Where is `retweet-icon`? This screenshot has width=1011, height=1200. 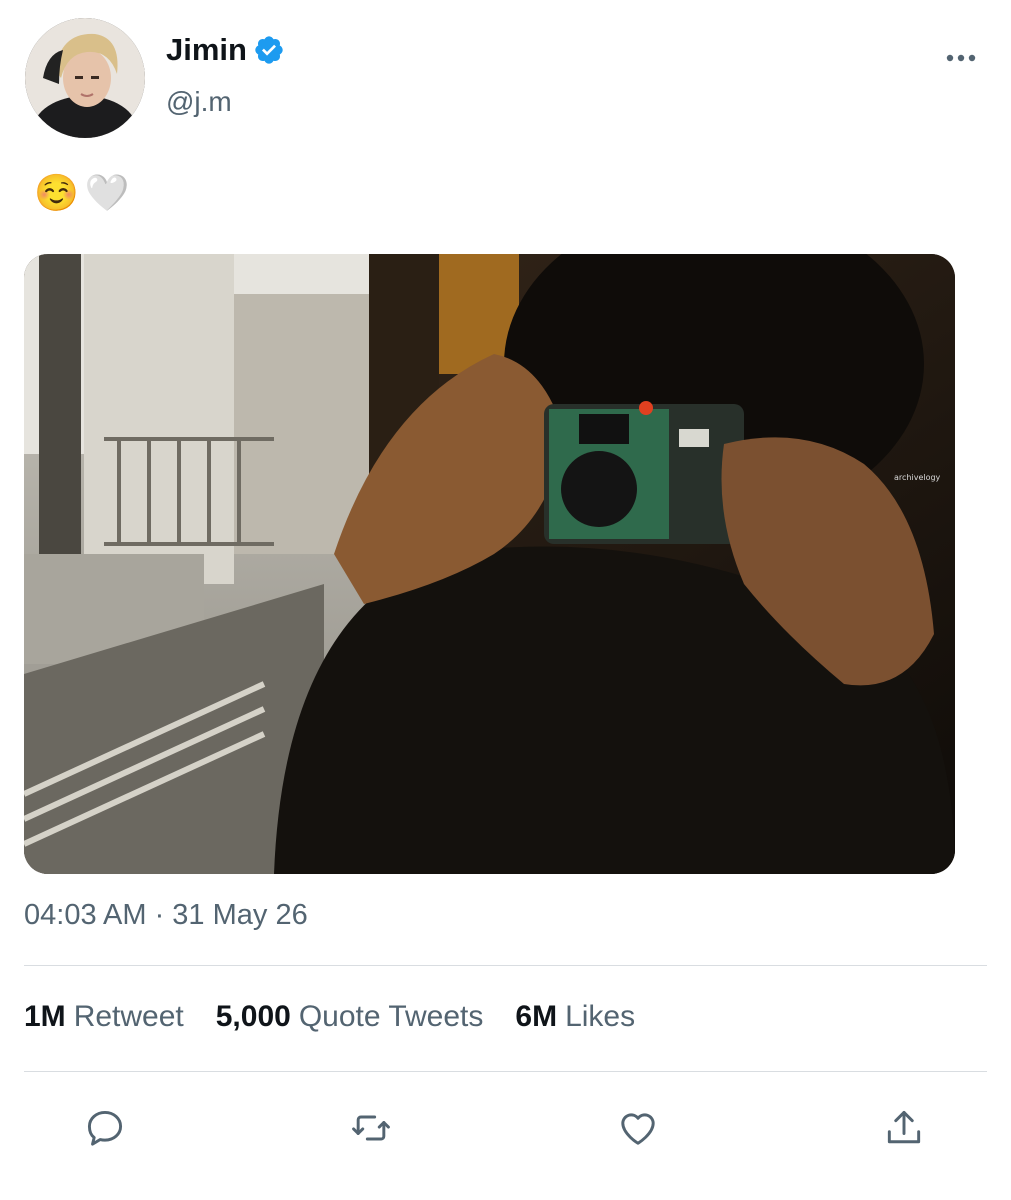
retweet-icon is located at coordinates (371, 1128).